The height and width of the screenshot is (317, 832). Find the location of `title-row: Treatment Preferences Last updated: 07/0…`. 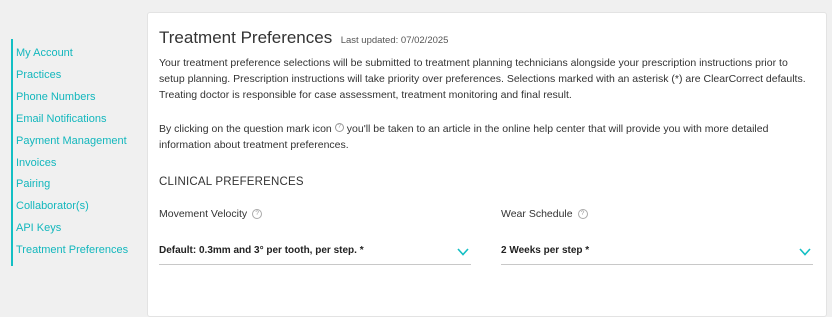

title-row: Treatment Preferences Last updated: 07/0… is located at coordinates (303, 38).